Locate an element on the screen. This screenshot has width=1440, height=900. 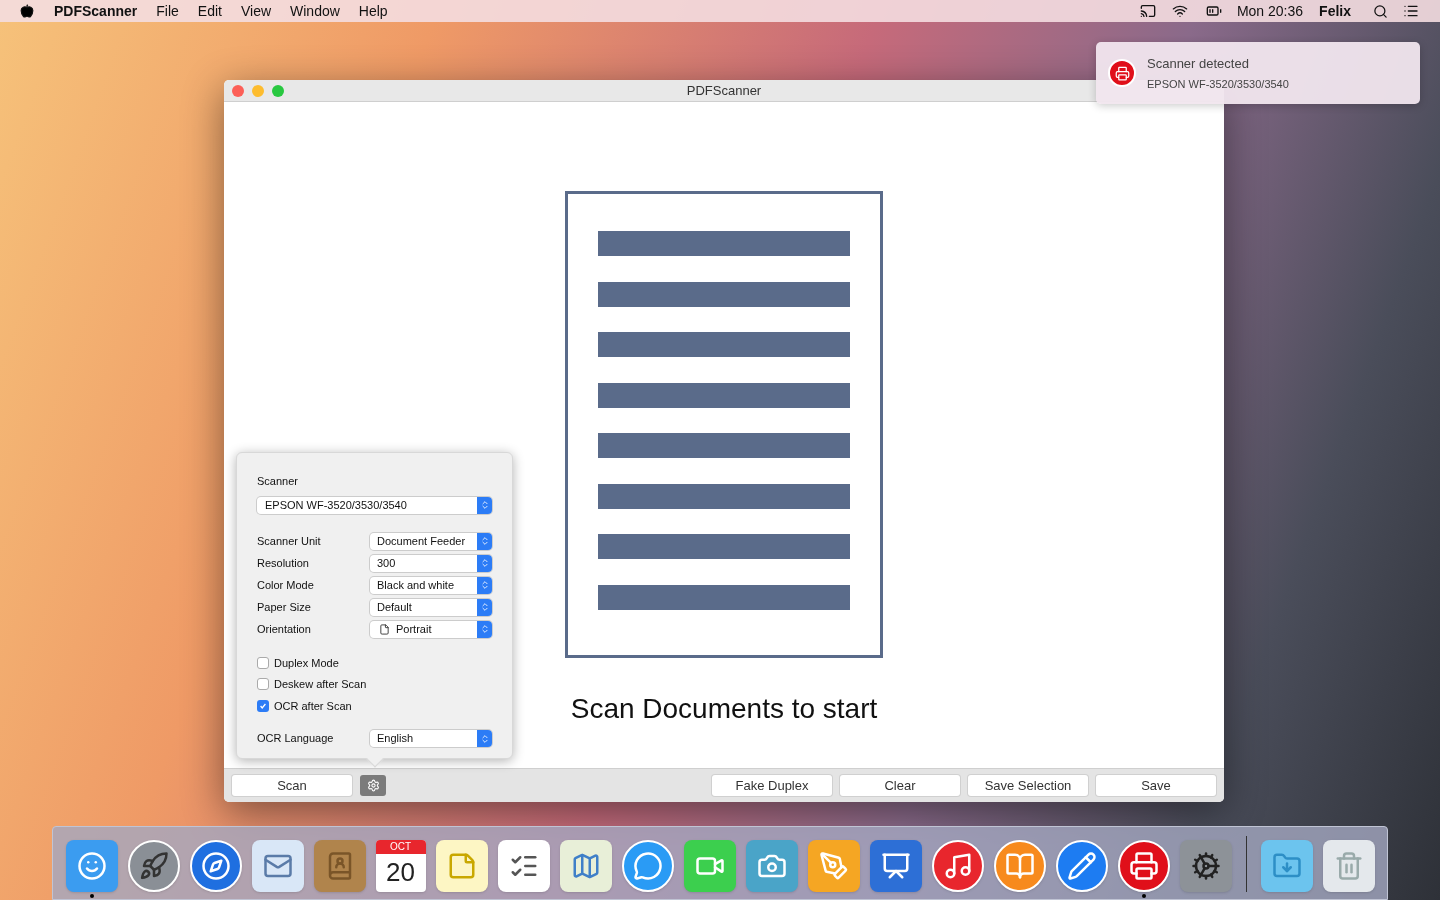
popup-menu: 300 is located at coordinates (431, 563).